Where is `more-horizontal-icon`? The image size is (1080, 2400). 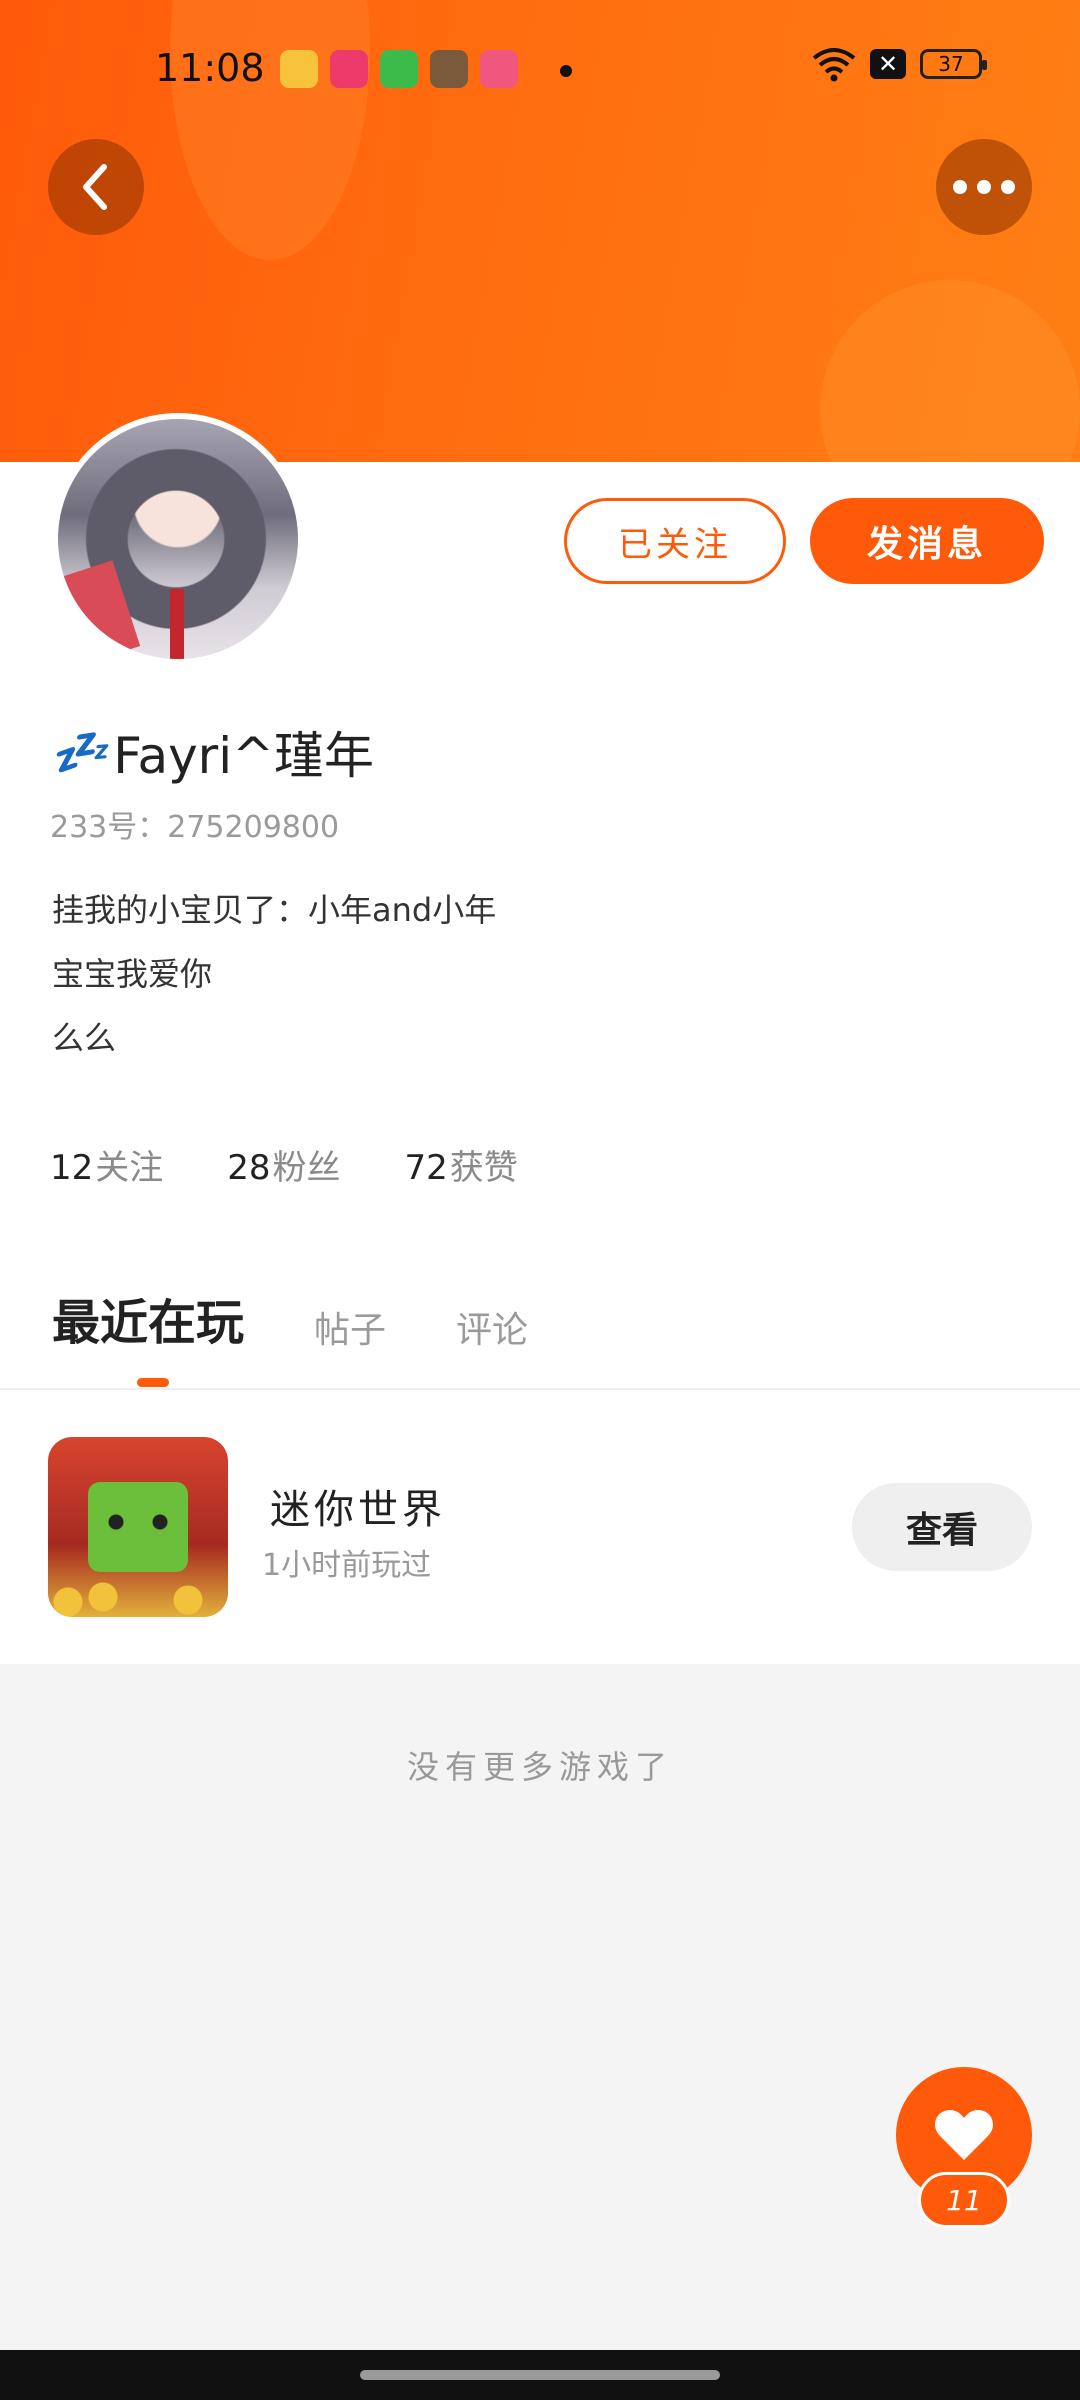
more-horizontal-icon is located at coordinates (960, 187).